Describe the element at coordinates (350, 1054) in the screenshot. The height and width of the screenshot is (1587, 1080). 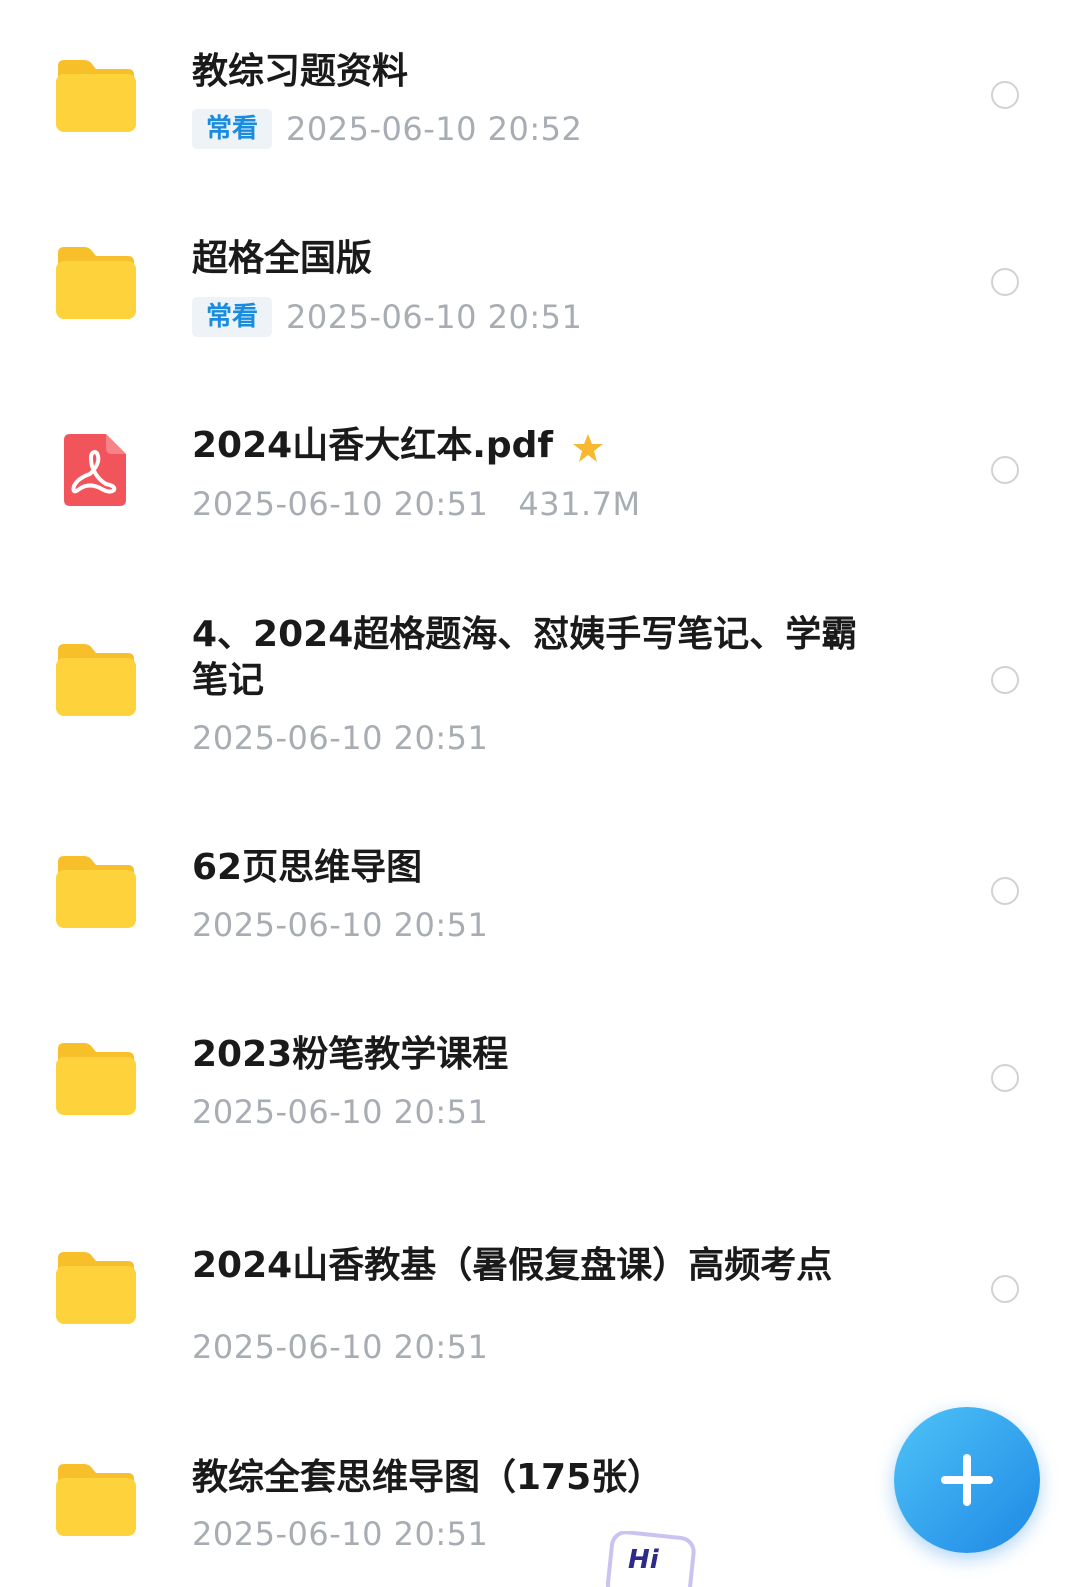
I see `file-name: 2023粉笔教学课程` at that location.